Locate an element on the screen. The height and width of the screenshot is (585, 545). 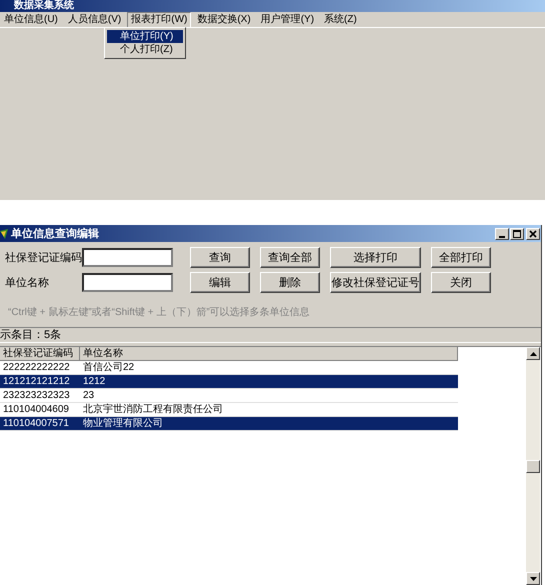
scroll-up-button is located at coordinates (533, 353).